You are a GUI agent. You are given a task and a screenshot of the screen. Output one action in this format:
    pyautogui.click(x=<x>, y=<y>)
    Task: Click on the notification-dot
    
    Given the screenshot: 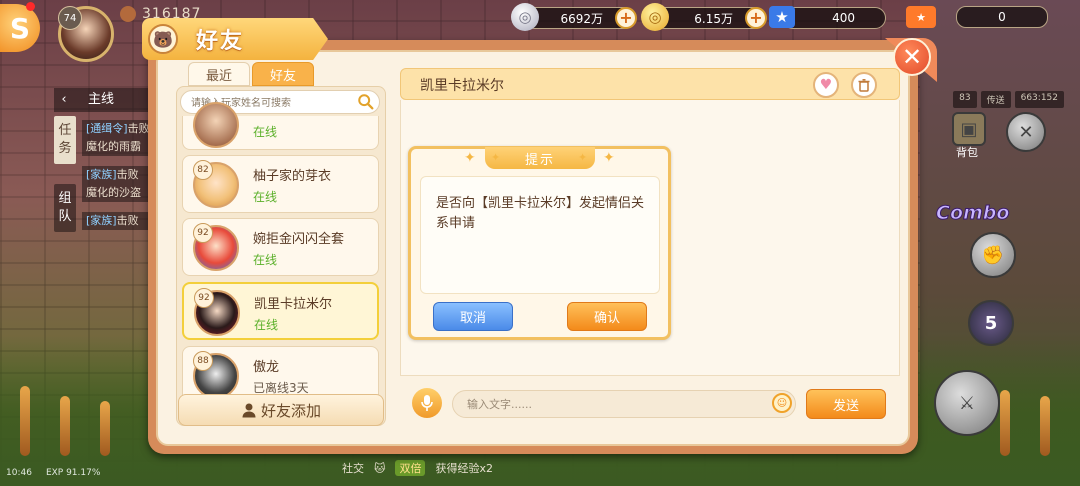 What is the action you would take?
    pyautogui.click(x=30, y=6)
    